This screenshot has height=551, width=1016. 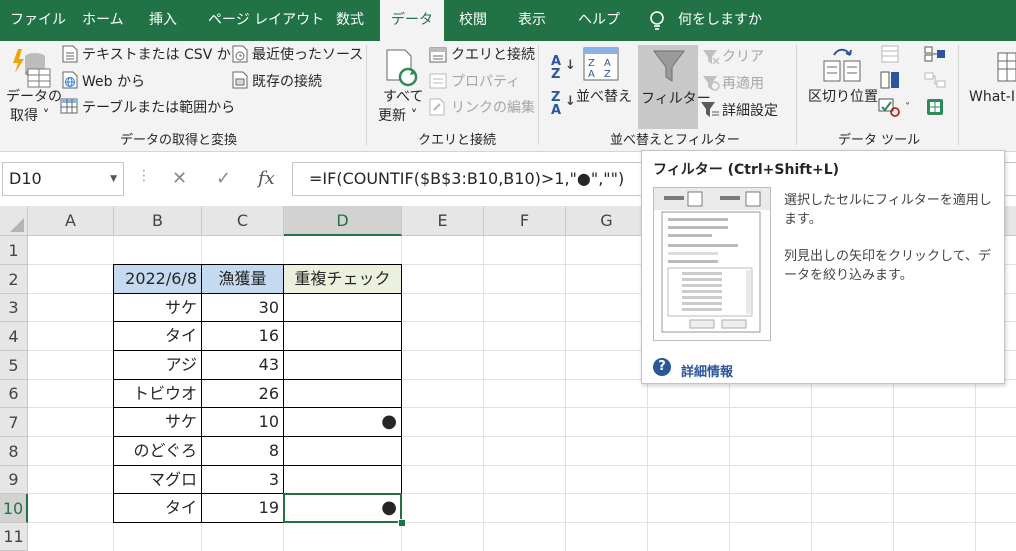 What do you see at coordinates (907, 108) in the screenshot?
I see `data-validation-dropdown: ˅` at bounding box center [907, 108].